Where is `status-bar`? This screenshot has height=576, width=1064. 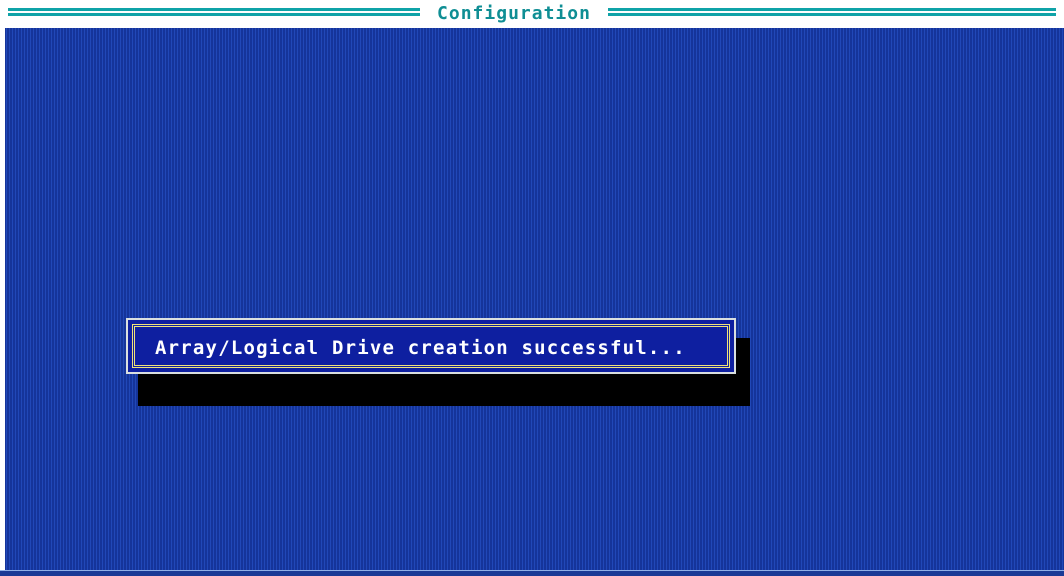 status-bar is located at coordinates (532, 573).